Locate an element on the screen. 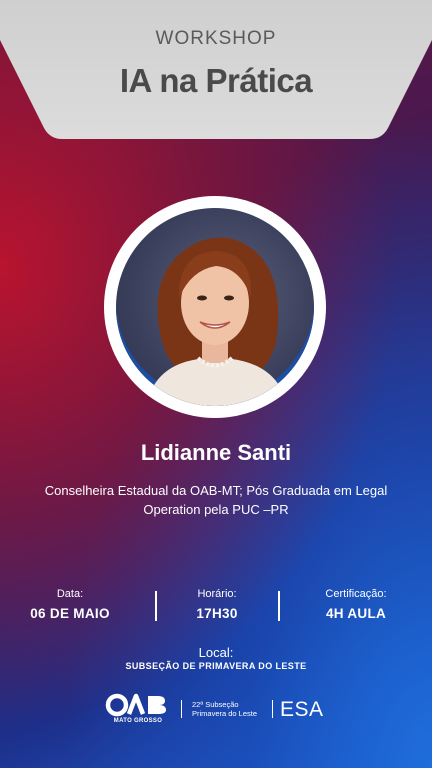 The image size is (432, 768). info-divider is located at coordinates (279, 606).